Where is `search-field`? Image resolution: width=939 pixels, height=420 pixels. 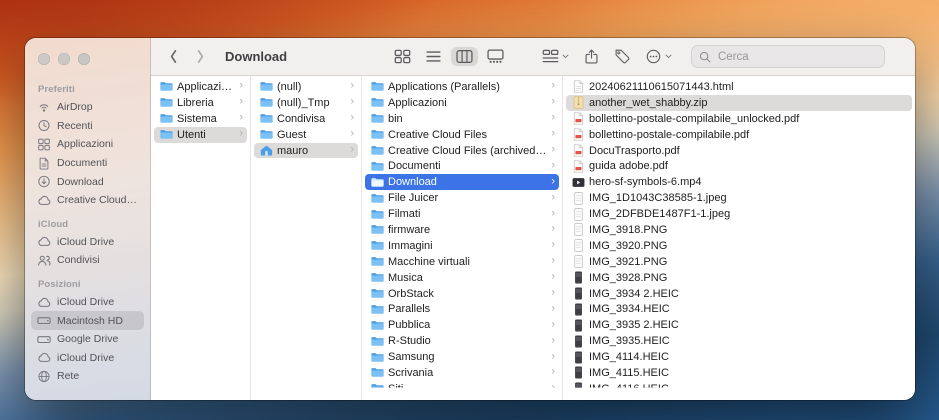 search-field is located at coordinates (788, 56).